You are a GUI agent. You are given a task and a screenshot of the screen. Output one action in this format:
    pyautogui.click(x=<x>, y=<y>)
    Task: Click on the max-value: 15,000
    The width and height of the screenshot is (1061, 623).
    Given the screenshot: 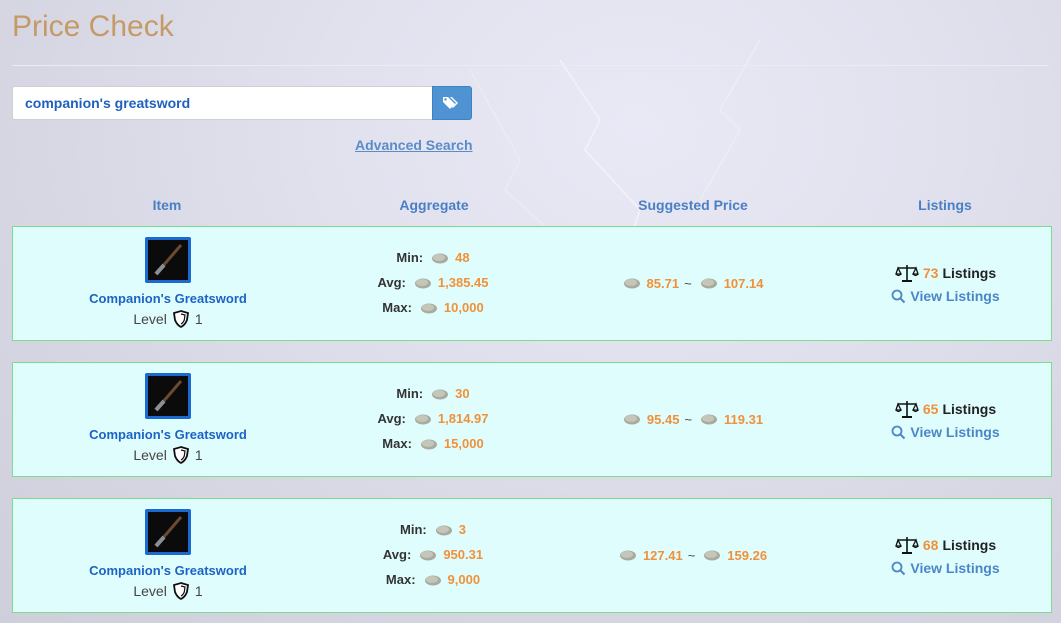 What is the action you would take?
    pyautogui.click(x=463, y=443)
    